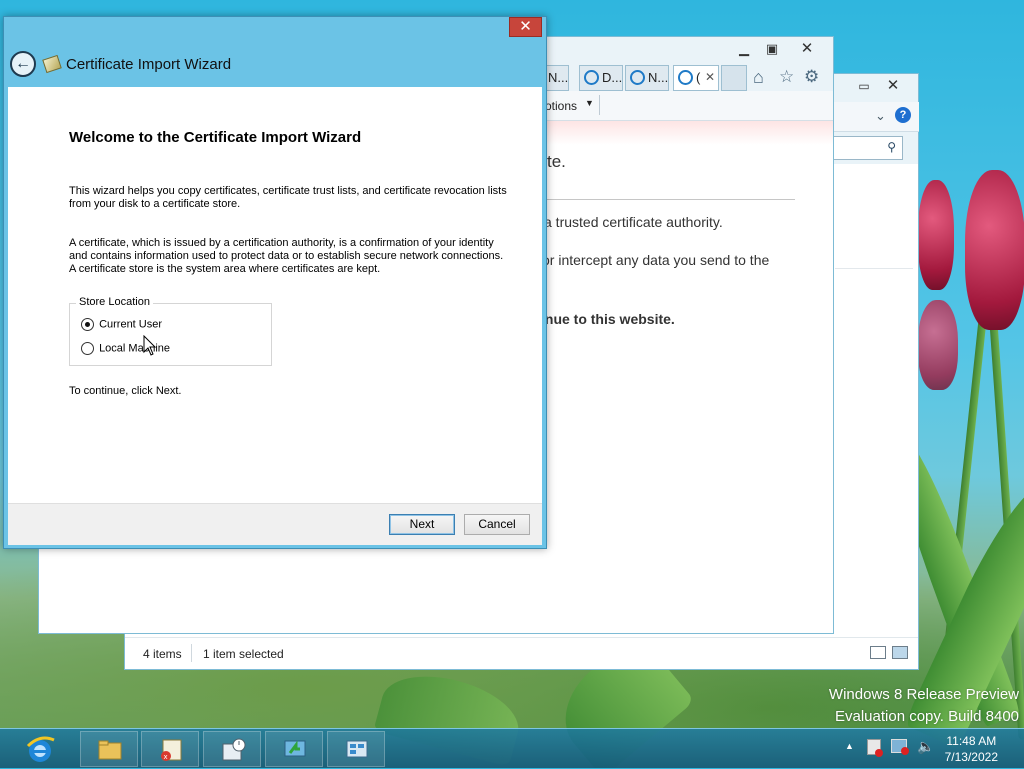  Describe the element at coordinates (926, 716) in the screenshot. I see `watermark-line: Evaluation copy. Build 8400` at that location.